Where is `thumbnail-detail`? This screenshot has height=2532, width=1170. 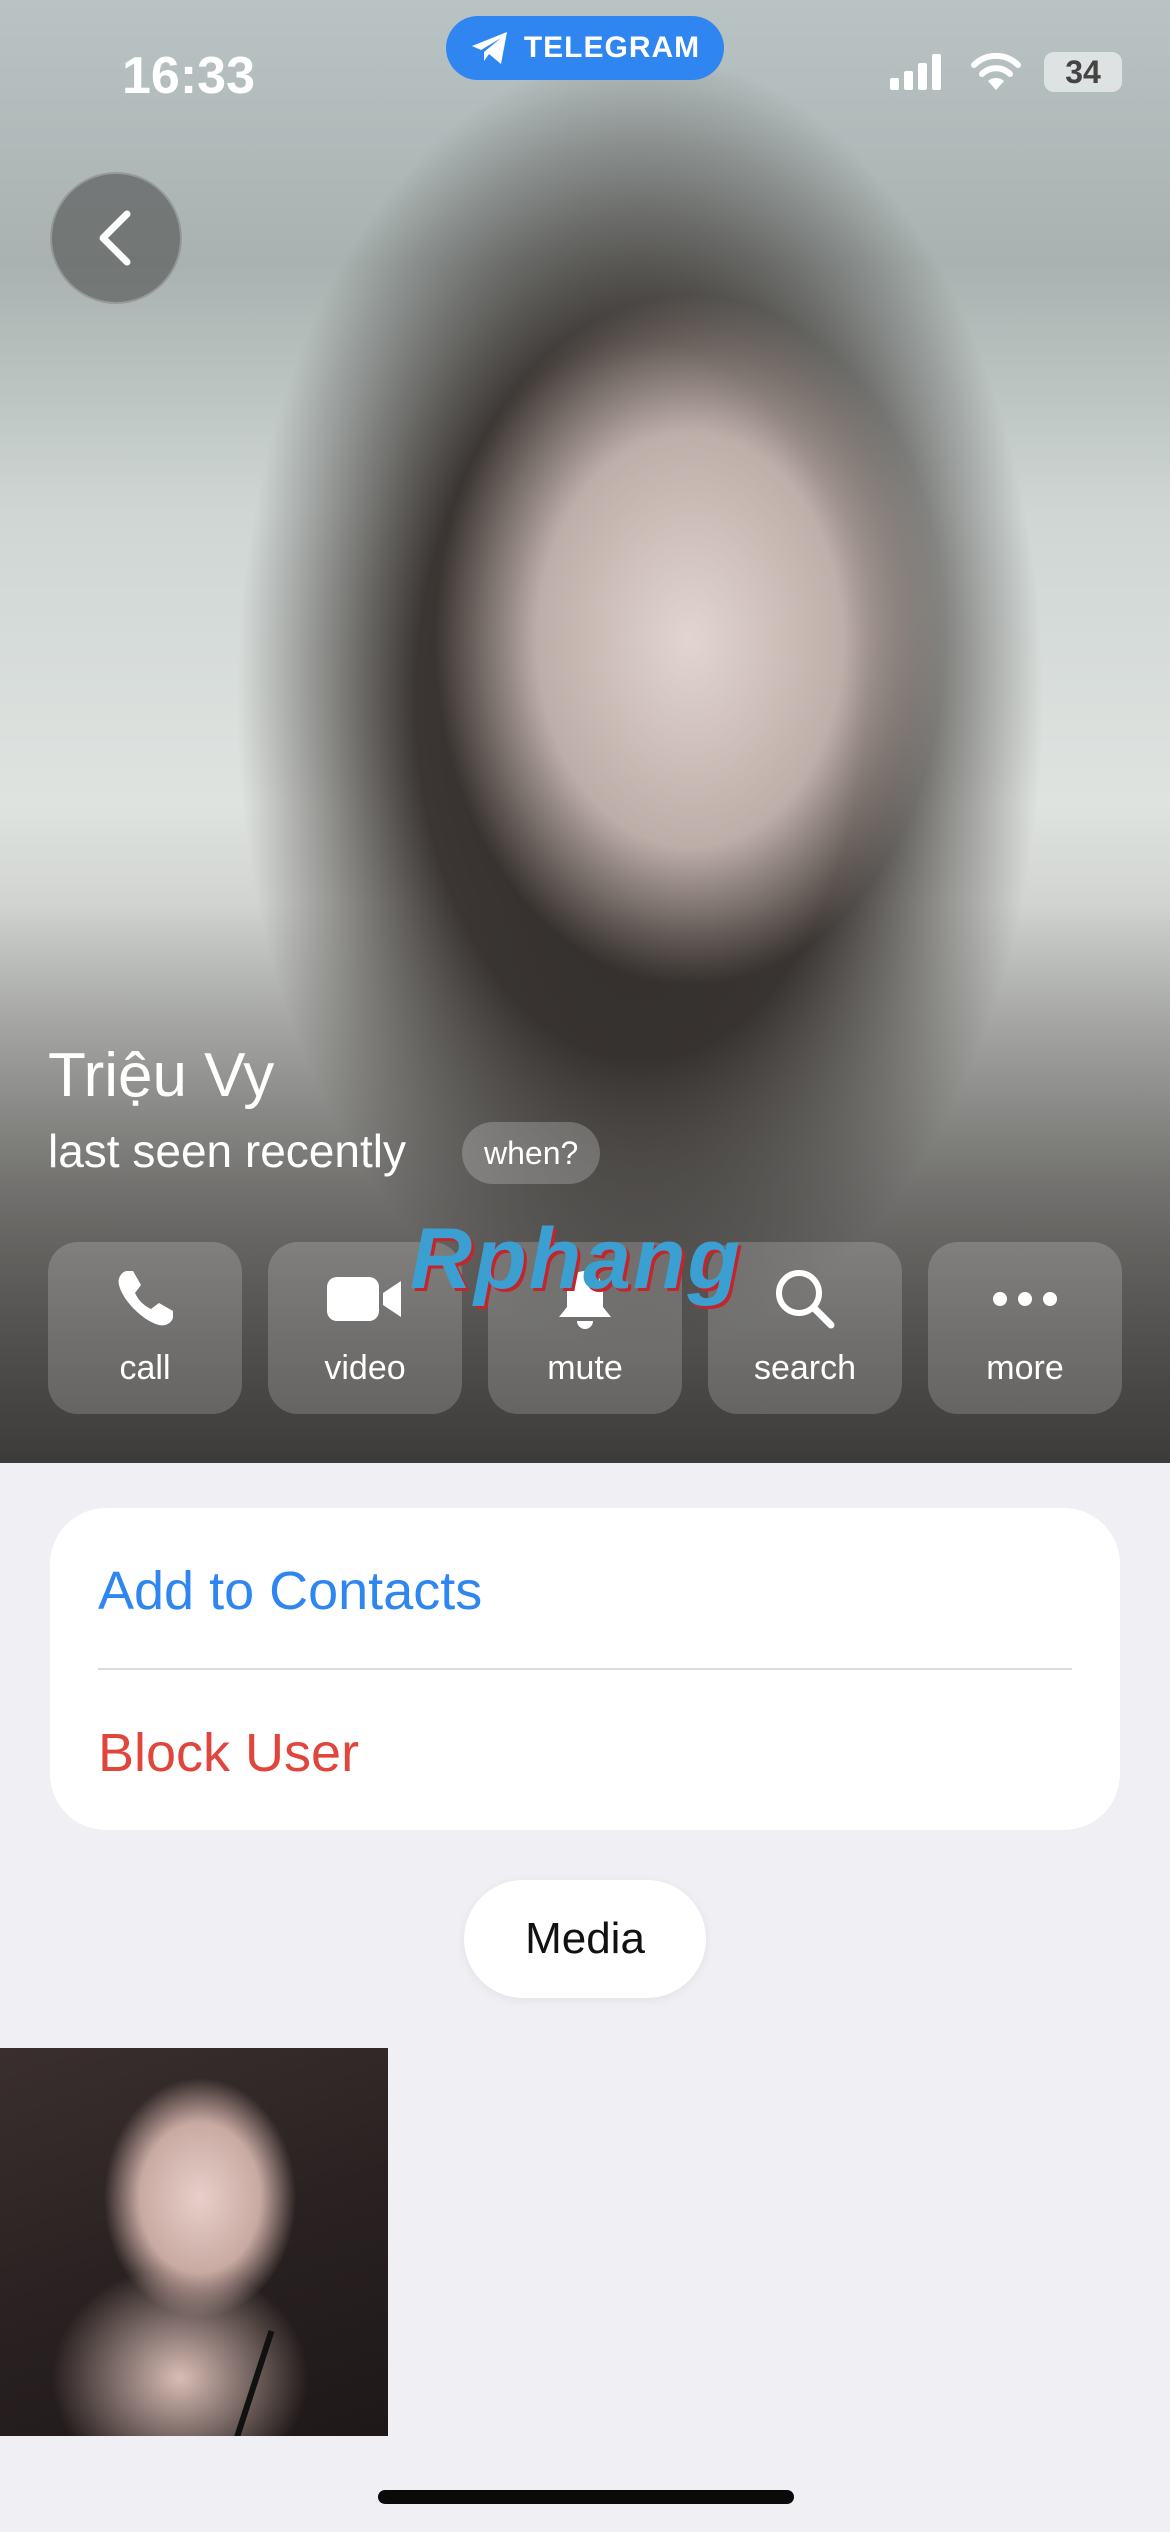 thumbnail-detail is located at coordinates (253, 2383).